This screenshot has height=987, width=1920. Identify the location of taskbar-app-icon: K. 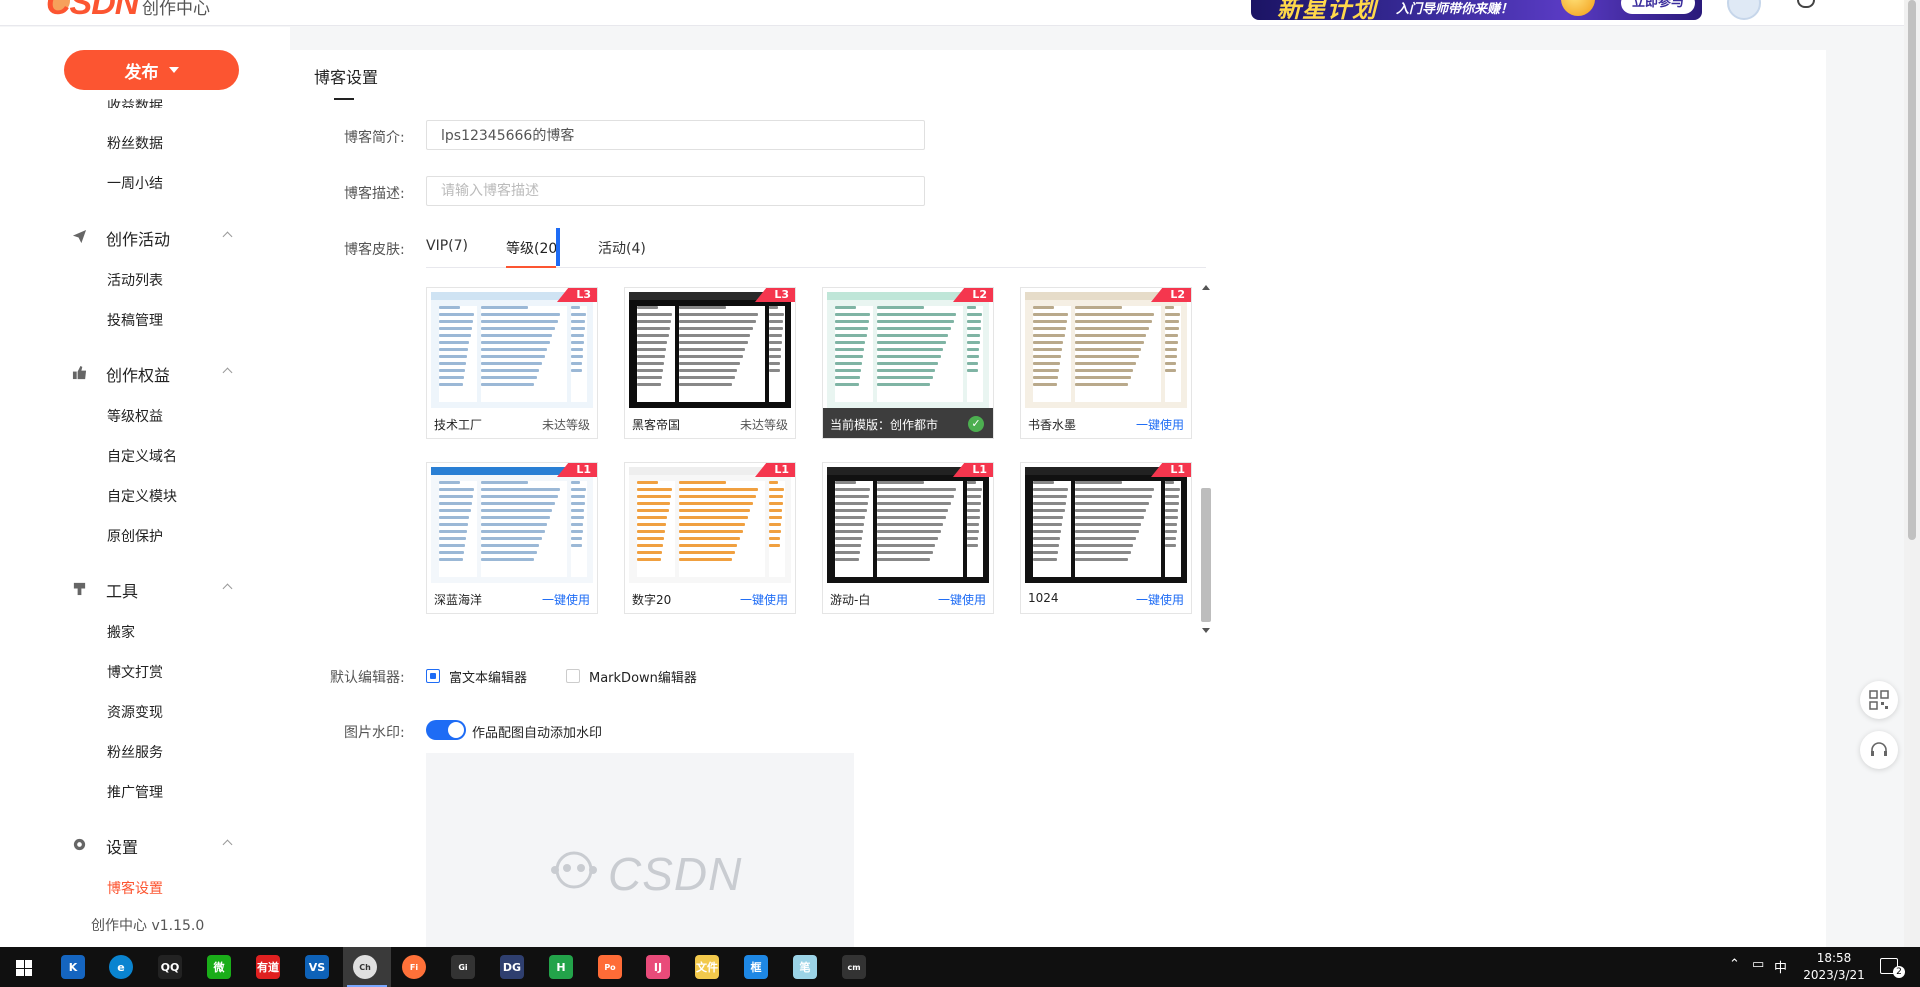
(73, 967).